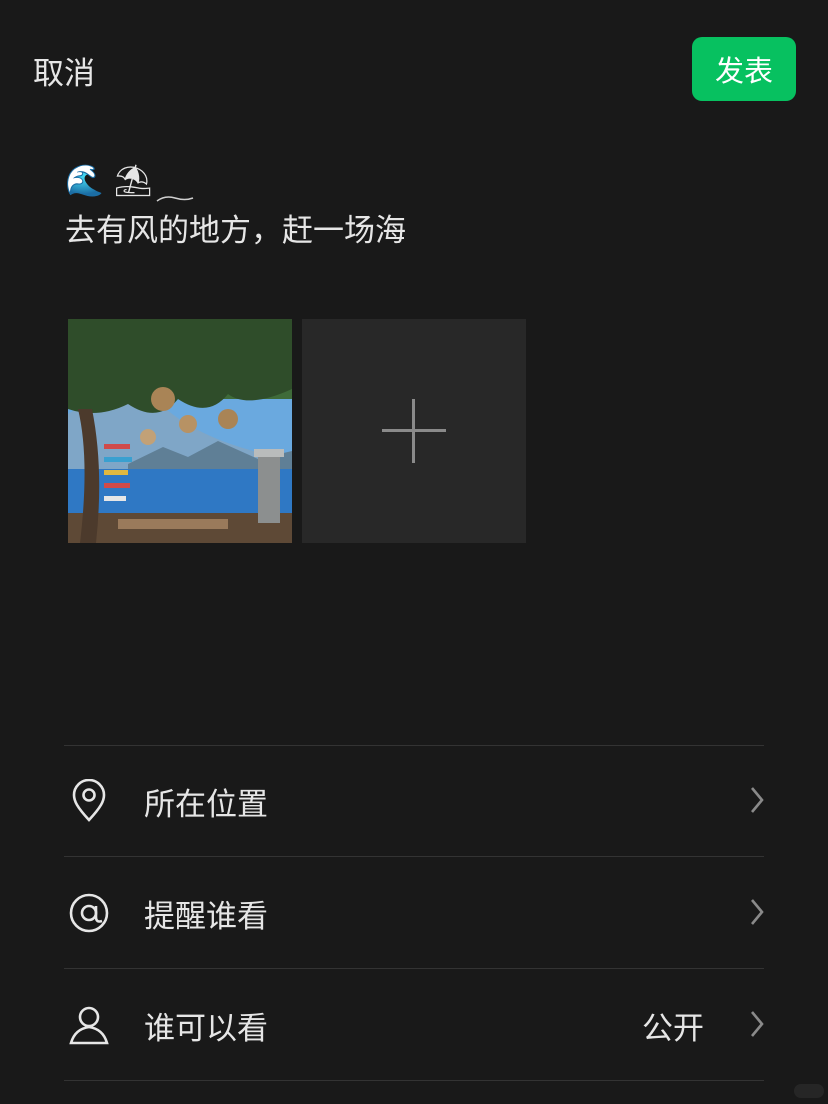 The height and width of the screenshot is (1104, 828). Describe the element at coordinates (89, 913) in the screenshot. I see `at-icon` at that location.